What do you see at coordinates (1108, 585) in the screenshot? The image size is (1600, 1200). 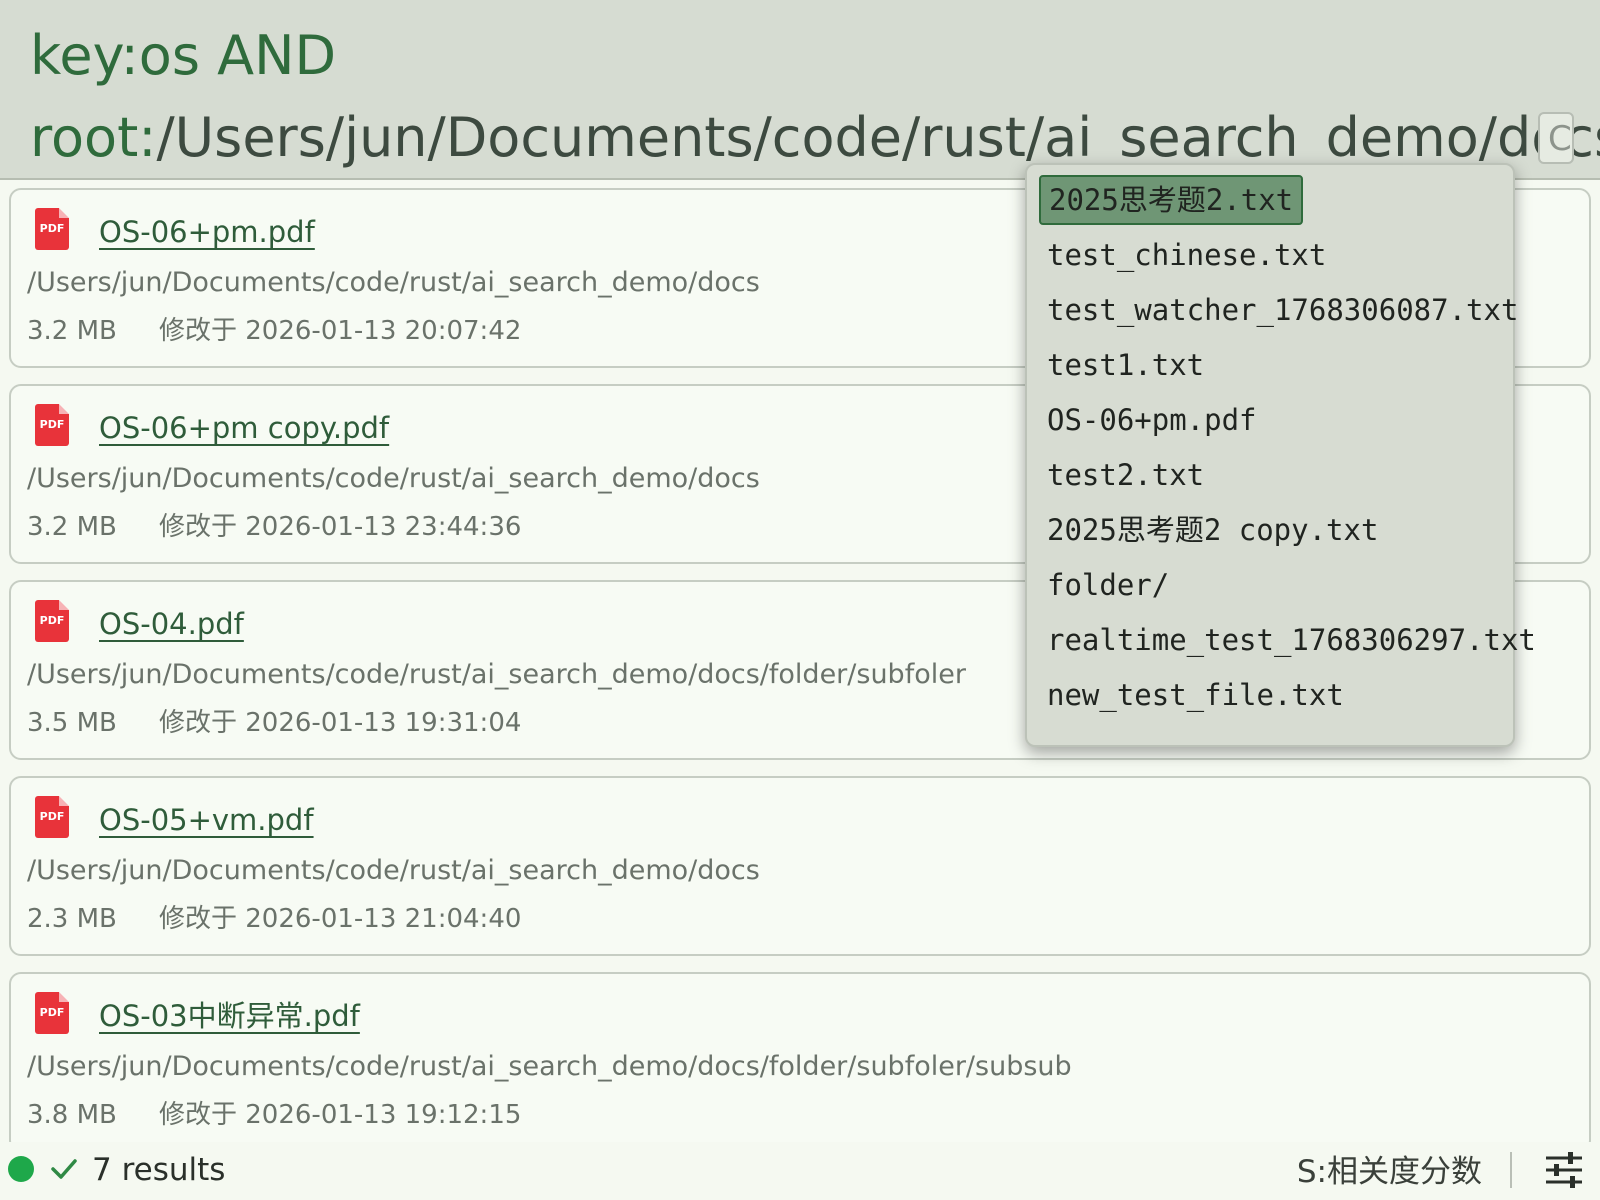 I see `autocomplete-item: folder/` at bounding box center [1108, 585].